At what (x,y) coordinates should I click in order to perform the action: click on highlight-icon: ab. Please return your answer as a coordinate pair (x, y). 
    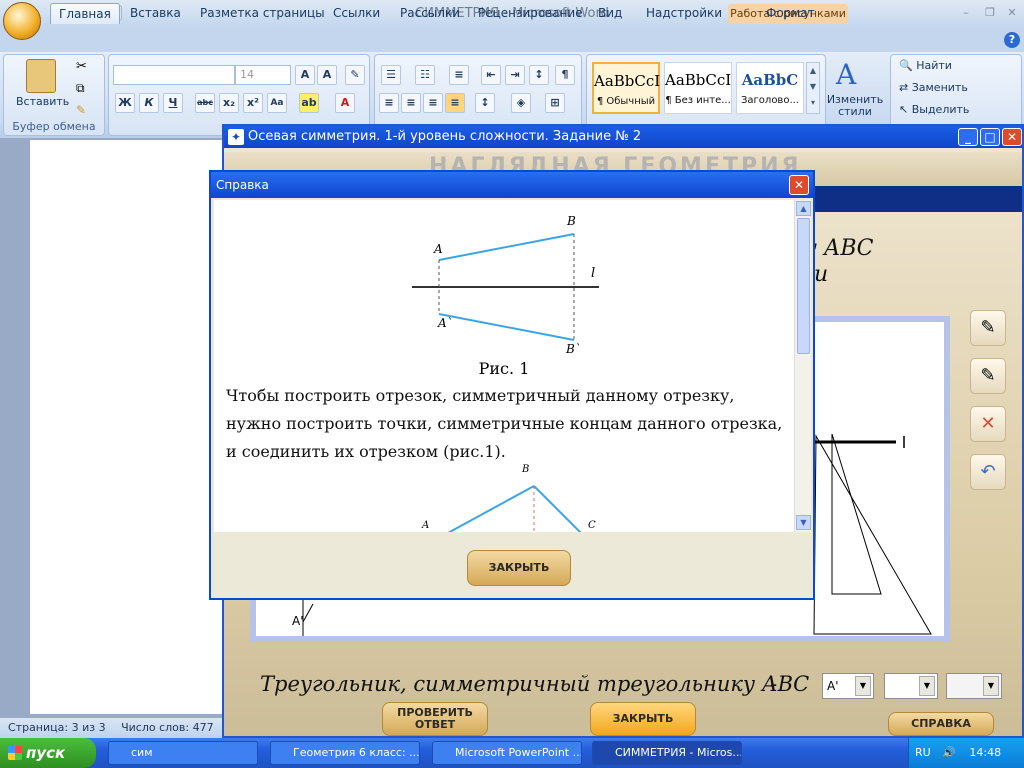
    Looking at the image, I should click on (309, 103).